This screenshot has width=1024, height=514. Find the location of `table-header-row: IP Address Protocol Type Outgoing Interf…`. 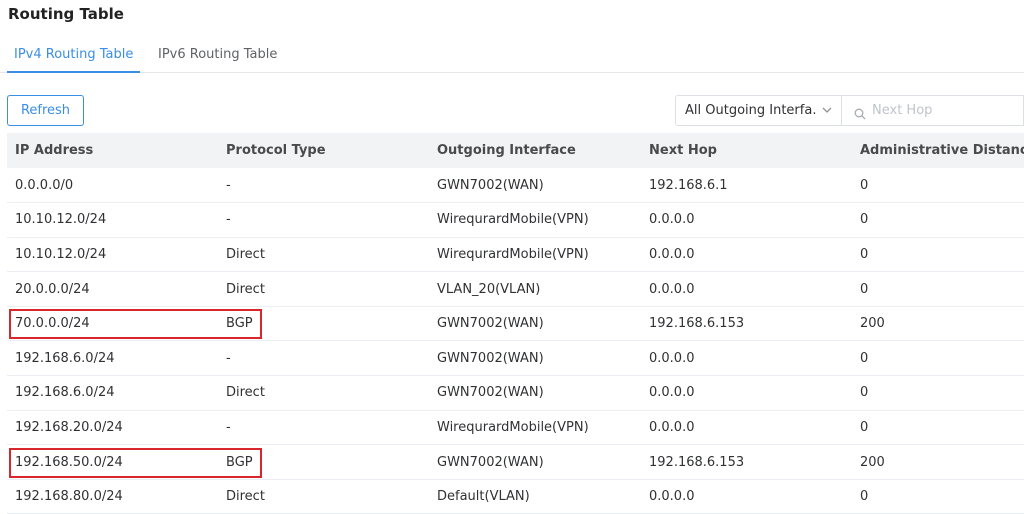

table-header-row: IP Address Protocol Type Outgoing Interf… is located at coordinates (515, 150).